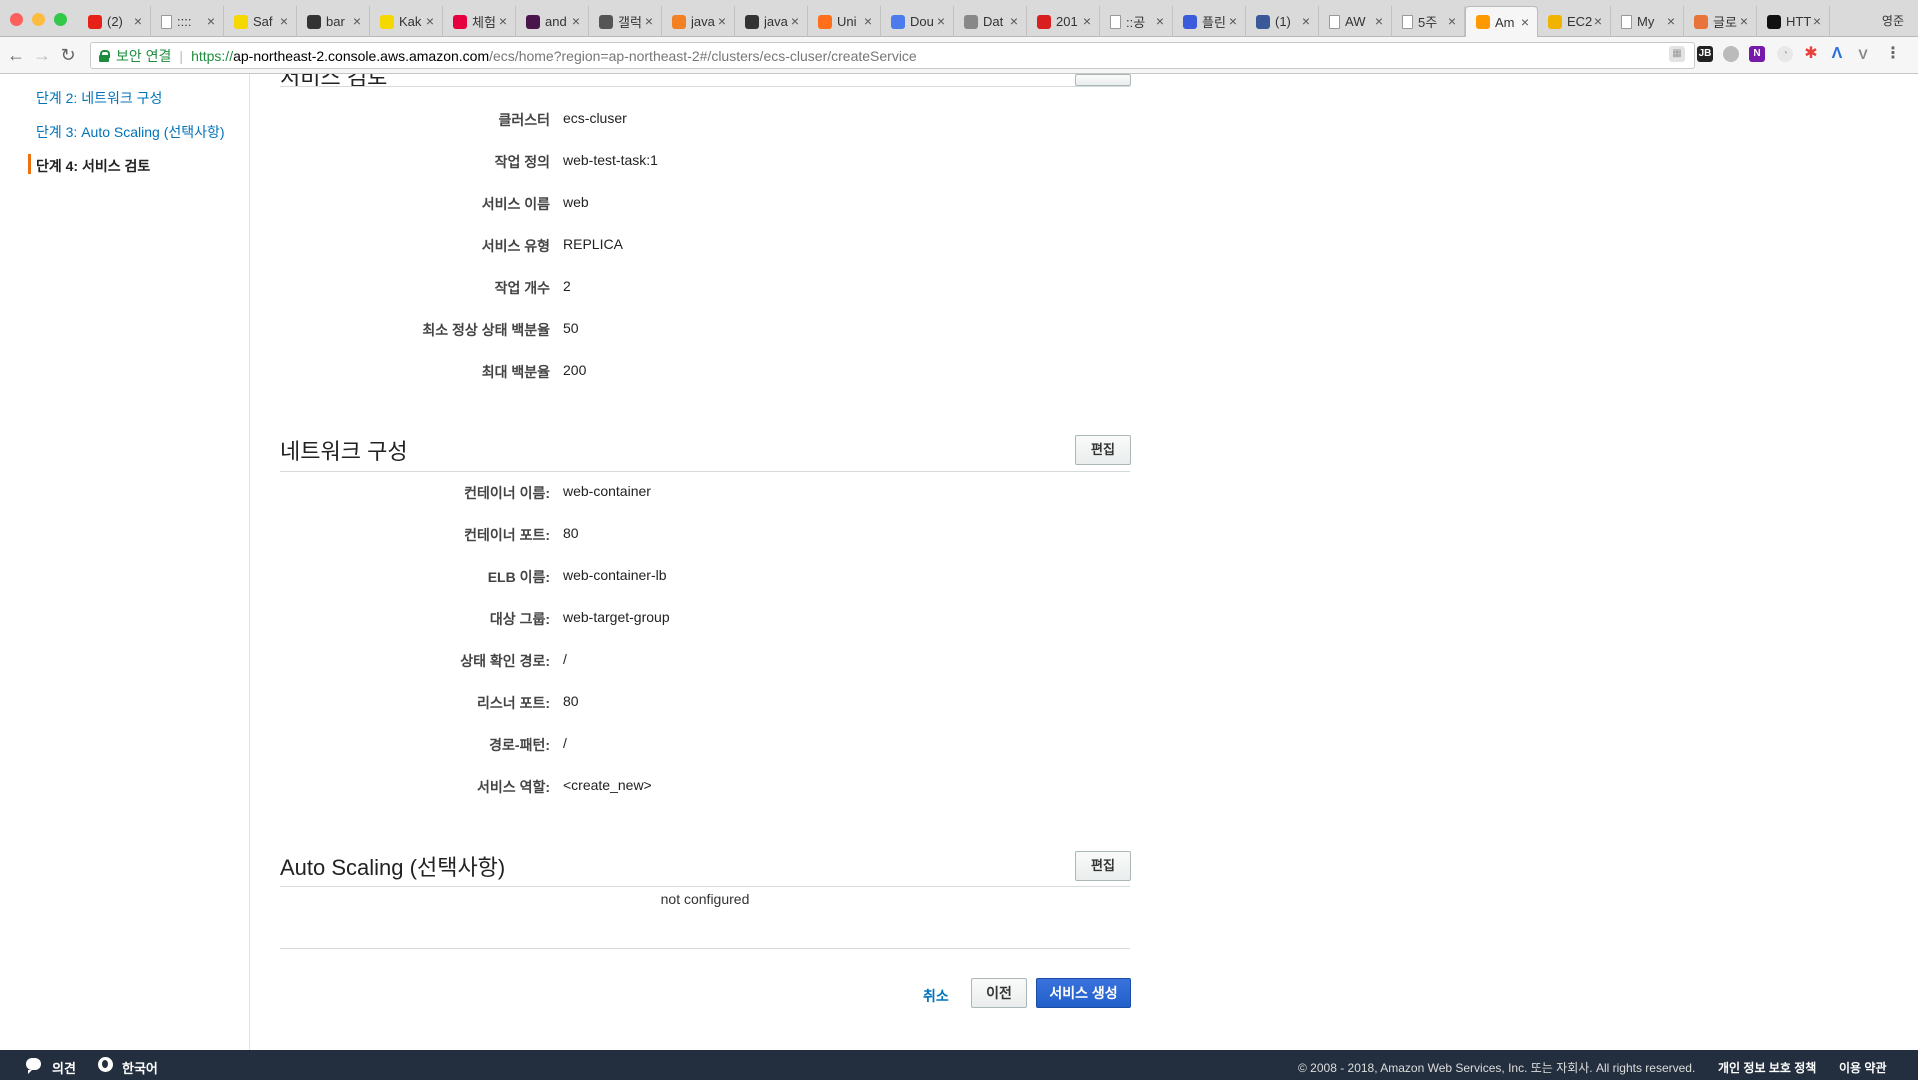 This screenshot has width=1918, height=1080. What do you see at coordinates (1115, 21) in the screenshot?
I see `page-icon` at bounding box center [1115, 21].